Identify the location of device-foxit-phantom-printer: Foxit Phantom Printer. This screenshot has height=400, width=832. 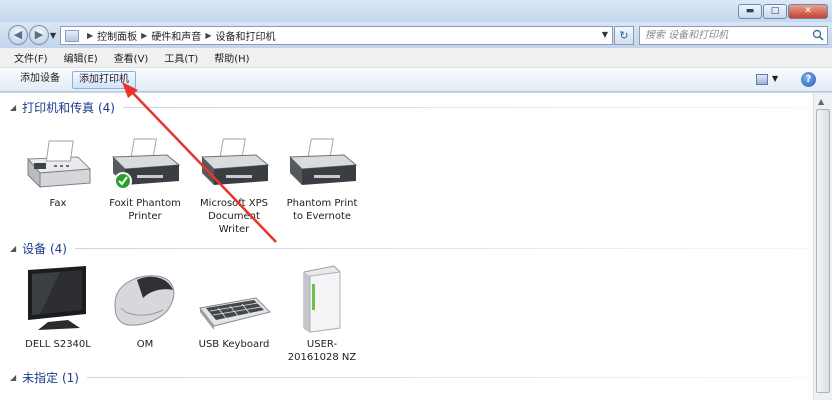
(145, 179).